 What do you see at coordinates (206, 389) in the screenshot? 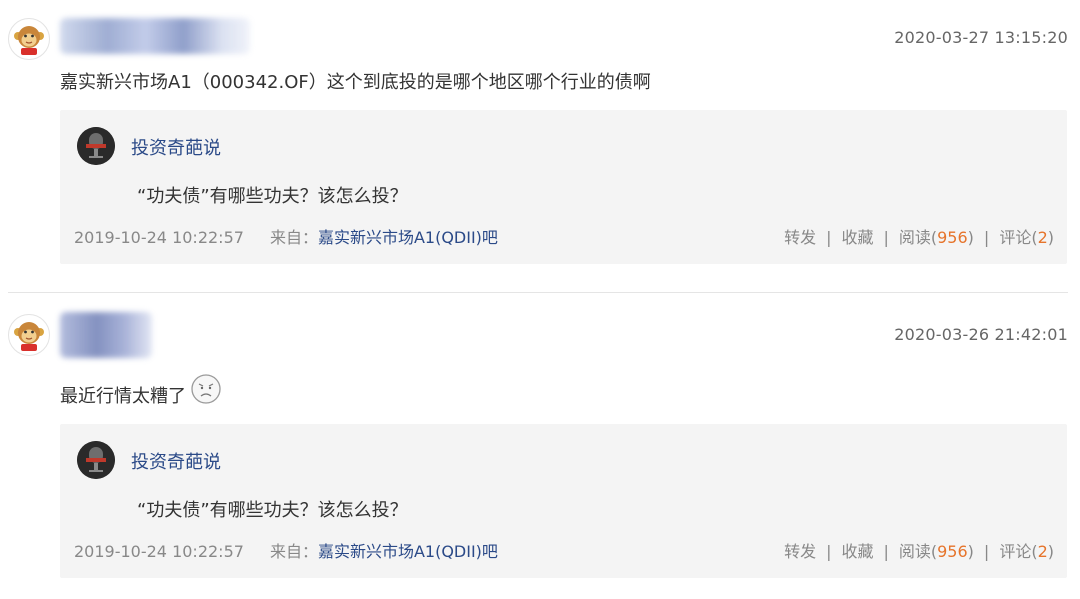
I see `frown-face-icon` at bounding box center [206, 389].